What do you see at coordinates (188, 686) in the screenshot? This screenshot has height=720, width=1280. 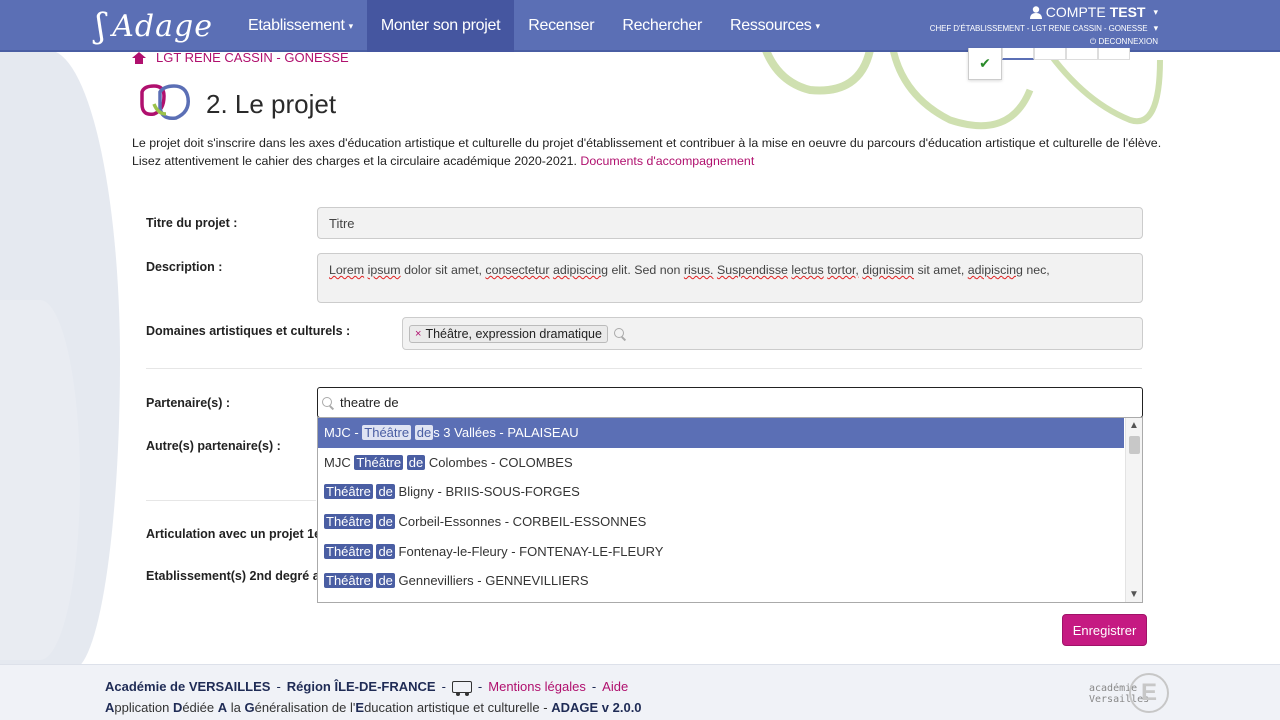 I see `footer-academie: Académie de VERSAILLES` at bounding box center [188, 686].